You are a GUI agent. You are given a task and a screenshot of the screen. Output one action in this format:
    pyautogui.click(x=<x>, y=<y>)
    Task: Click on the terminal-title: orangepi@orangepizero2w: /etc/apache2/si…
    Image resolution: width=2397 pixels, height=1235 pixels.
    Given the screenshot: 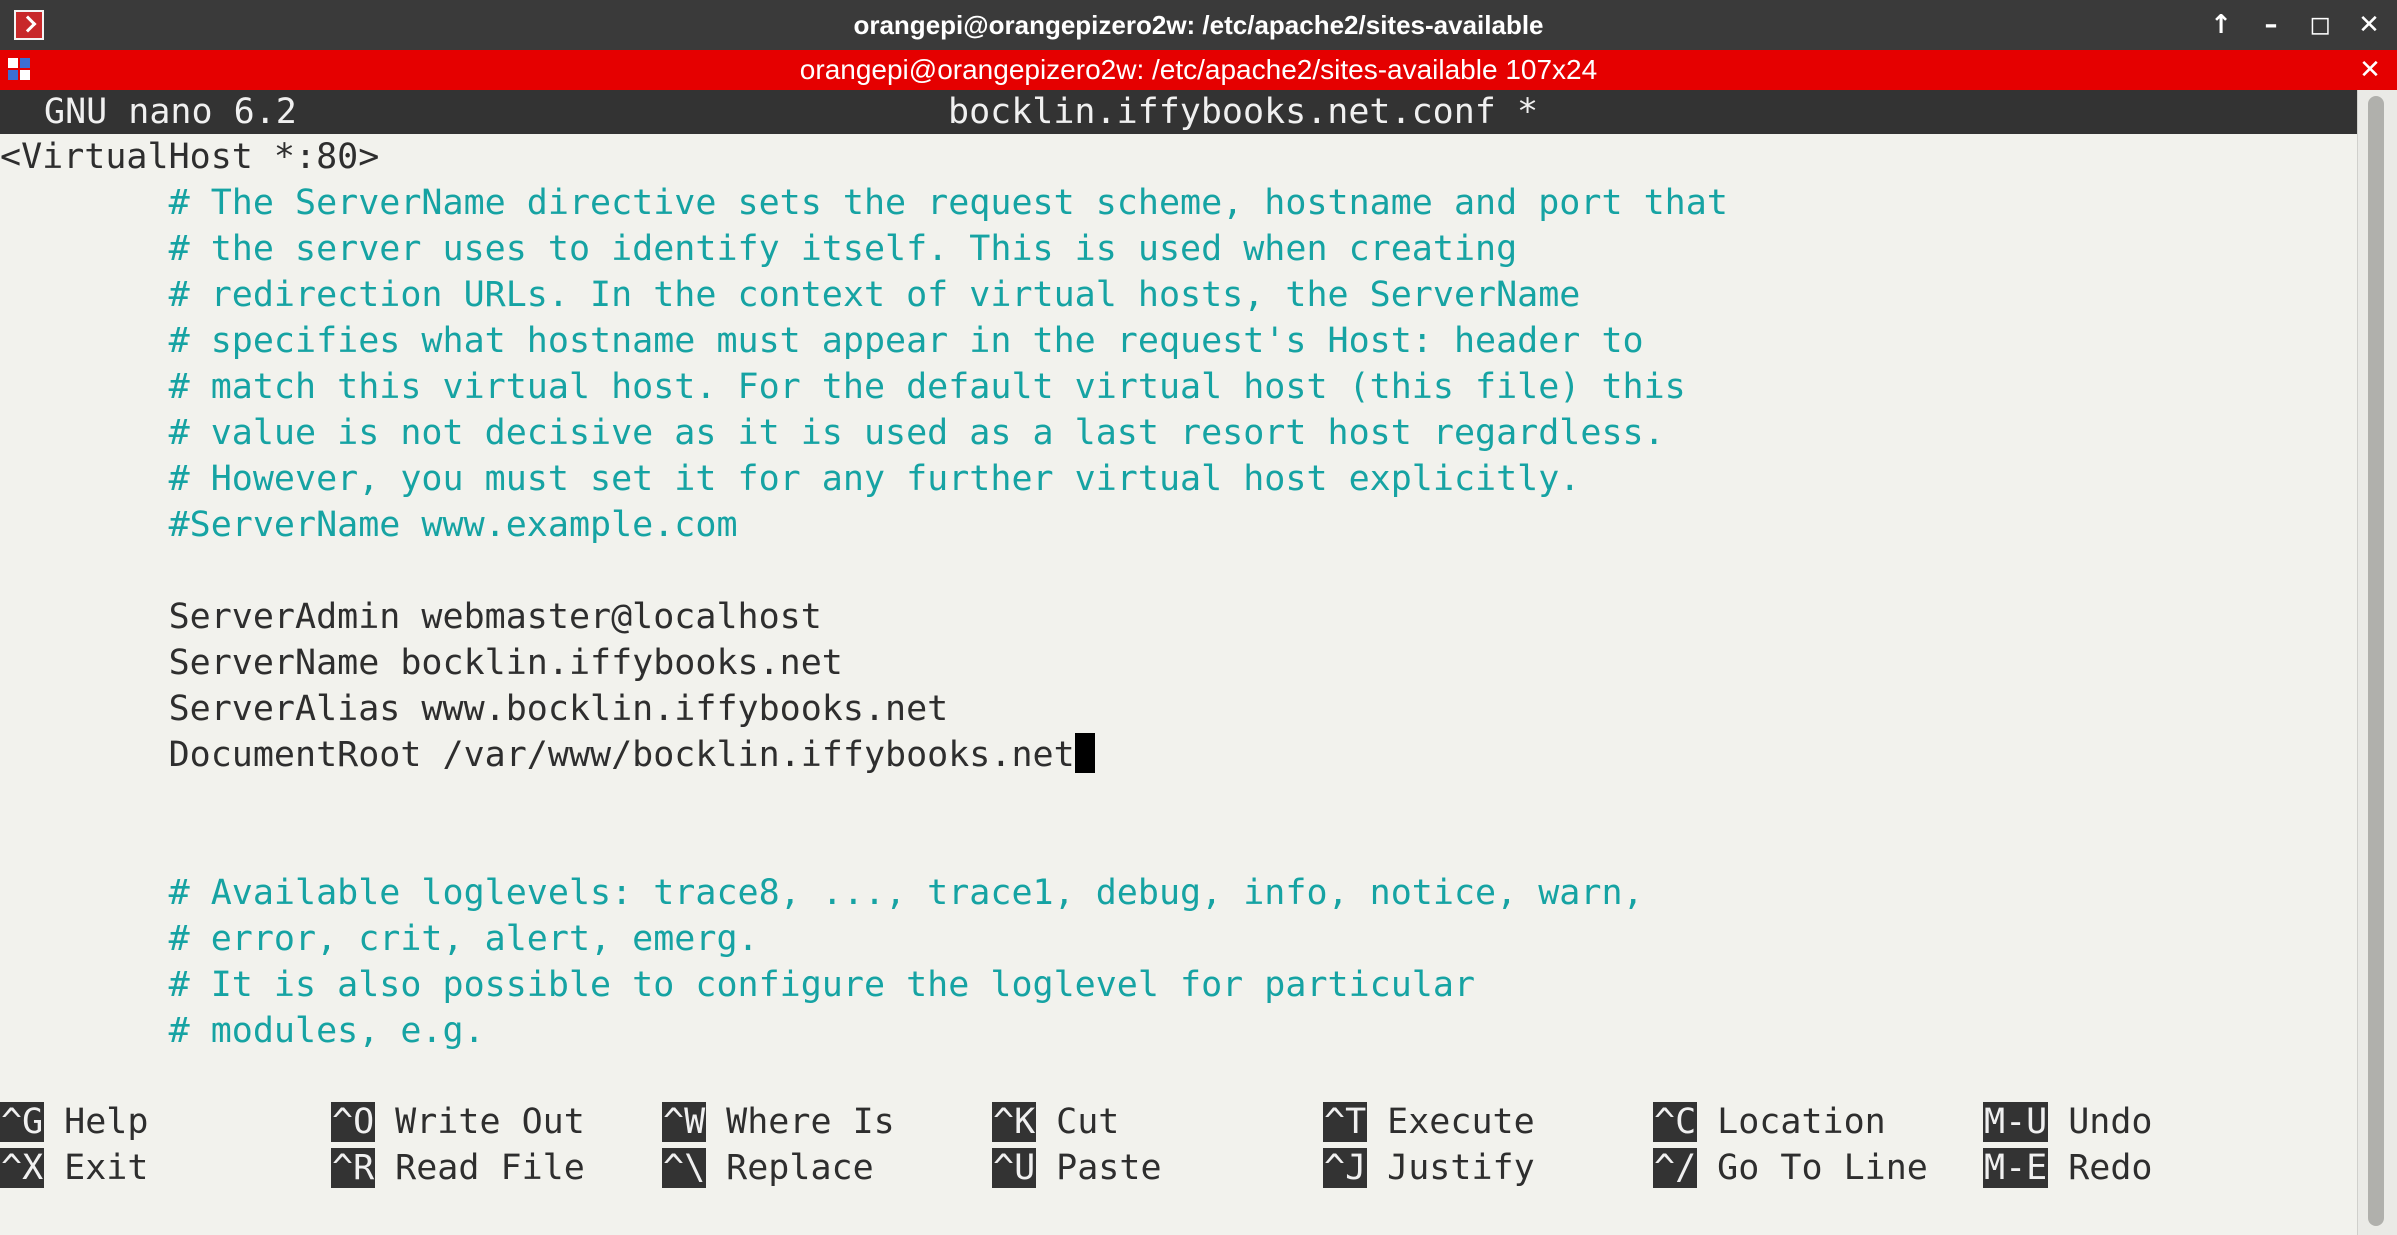 What is the action you would take?
    pyautogui.click(x=1198, y=69)
    